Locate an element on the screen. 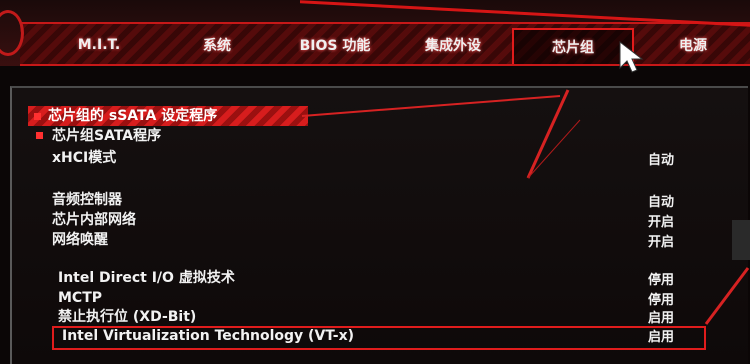  setting-value-mctp: 停用 is located at coordinates (661, 301).